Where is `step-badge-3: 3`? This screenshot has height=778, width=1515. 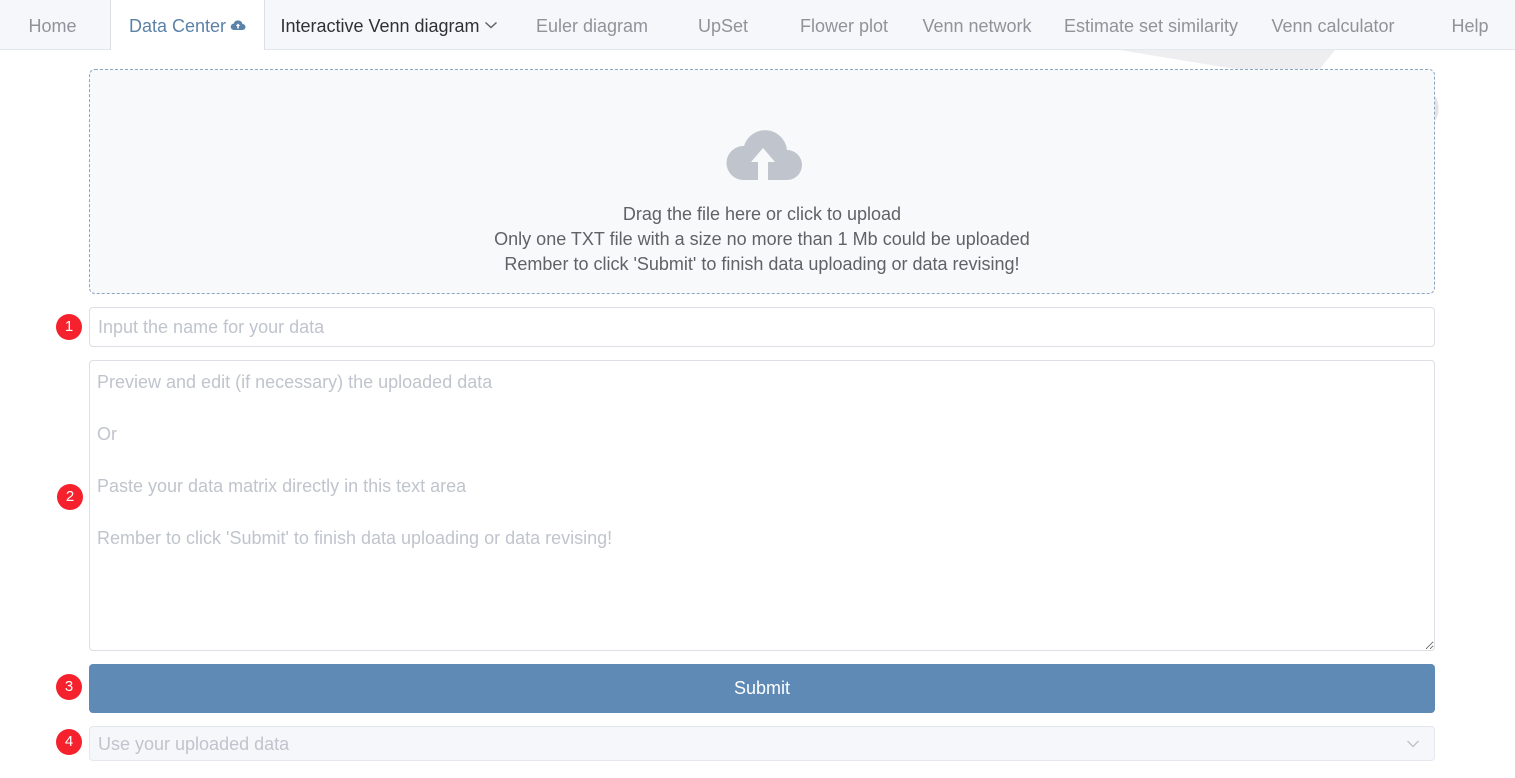
step-badge-3: 3 is located at coordinates (69, 687).